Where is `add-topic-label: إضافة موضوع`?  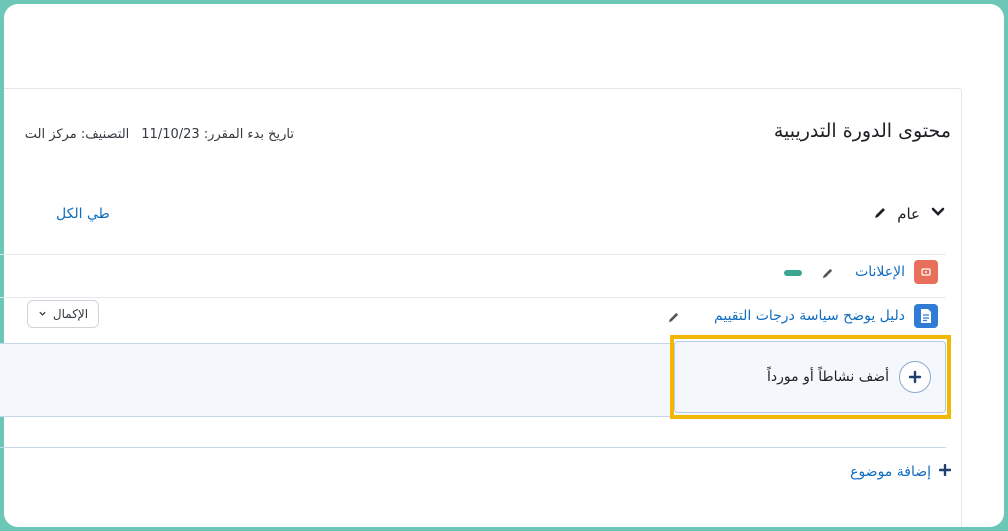
add-topic-label: إضافة موضوع is located at coordinates (890, 472).